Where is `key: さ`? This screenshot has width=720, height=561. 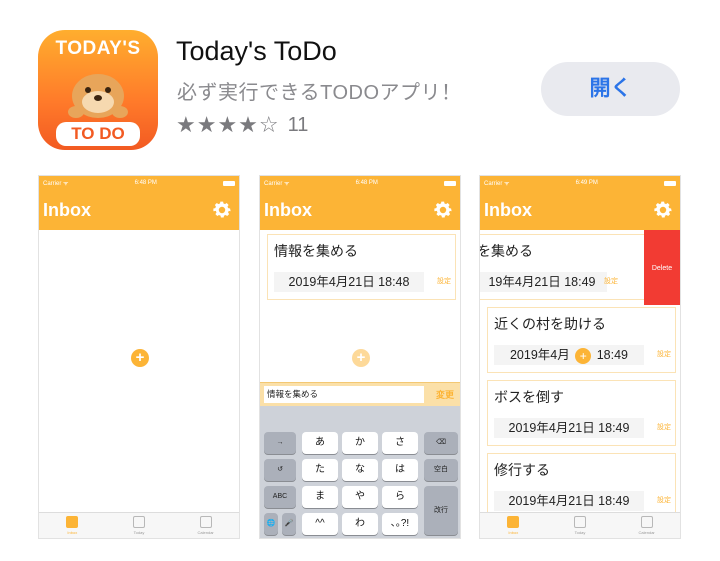 key: さ is located at coordinates (400, 443).